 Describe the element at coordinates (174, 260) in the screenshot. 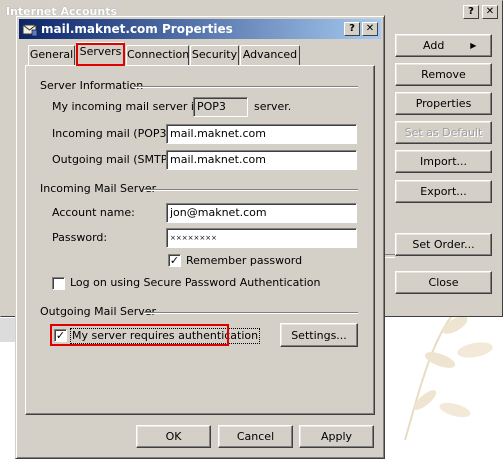

I see `remember-password-checkbox: ✓` at that location.